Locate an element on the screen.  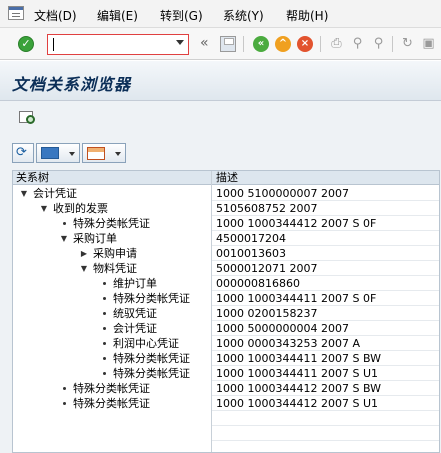
tree-node-description: 1000 5100000007 2007 is located at coordinates (282, 193).